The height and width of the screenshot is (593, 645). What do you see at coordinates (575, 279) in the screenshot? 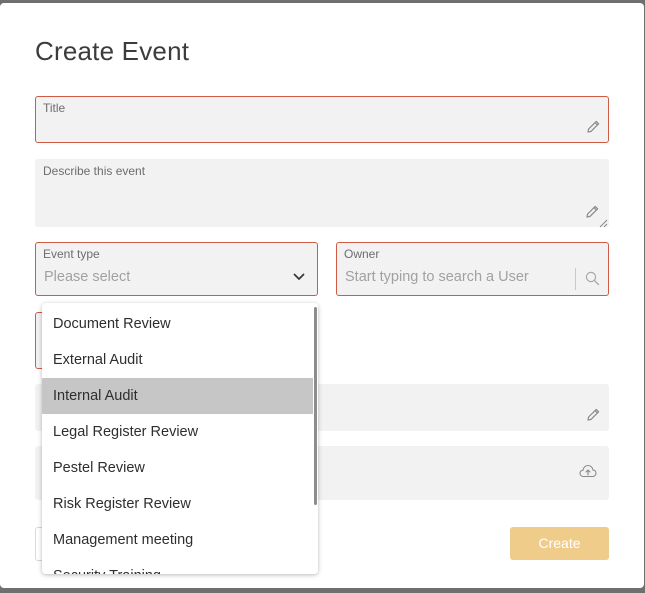
I see `owner-divider` at bounding box center [575, 279].